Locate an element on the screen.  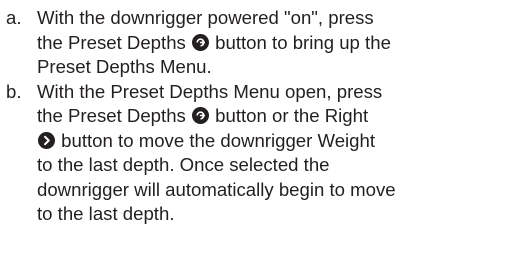
step-marker: b. is located at coordinates (14, 91).